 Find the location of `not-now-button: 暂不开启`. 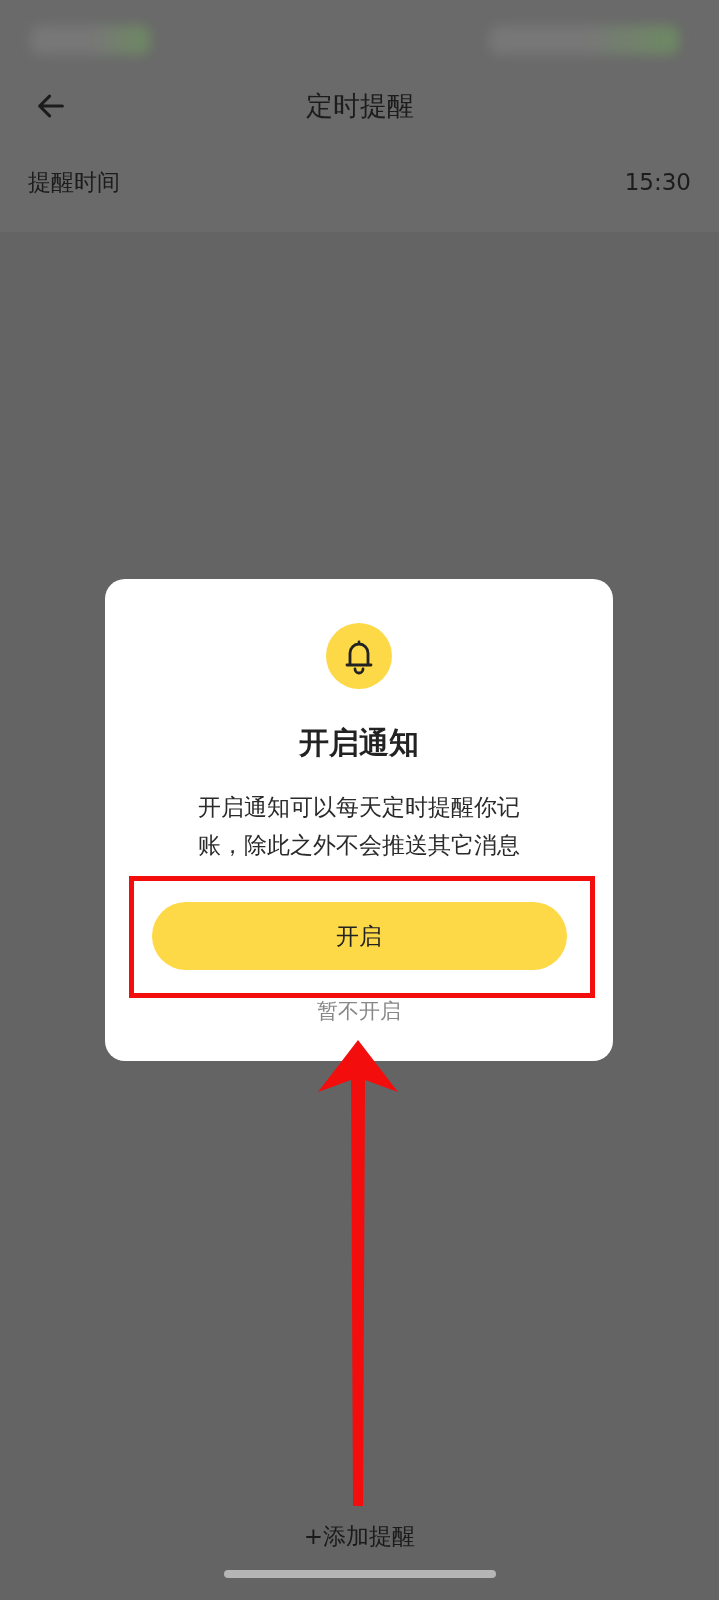

not-now-button: 暂不开启 is located at coordinates (359, 1012).